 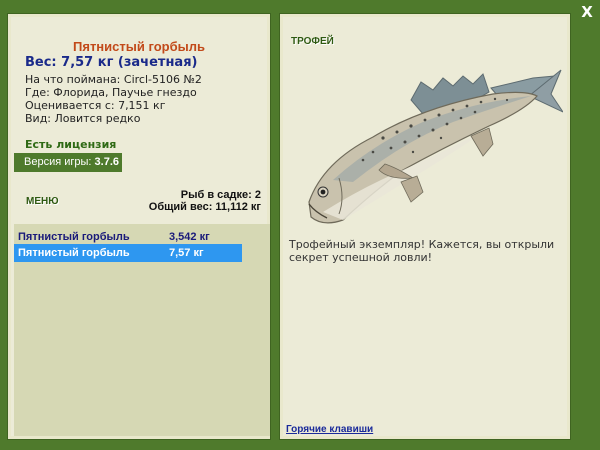 I want to click on hotkeys-link: Горячие клавиши, so click(x=329, y=429).